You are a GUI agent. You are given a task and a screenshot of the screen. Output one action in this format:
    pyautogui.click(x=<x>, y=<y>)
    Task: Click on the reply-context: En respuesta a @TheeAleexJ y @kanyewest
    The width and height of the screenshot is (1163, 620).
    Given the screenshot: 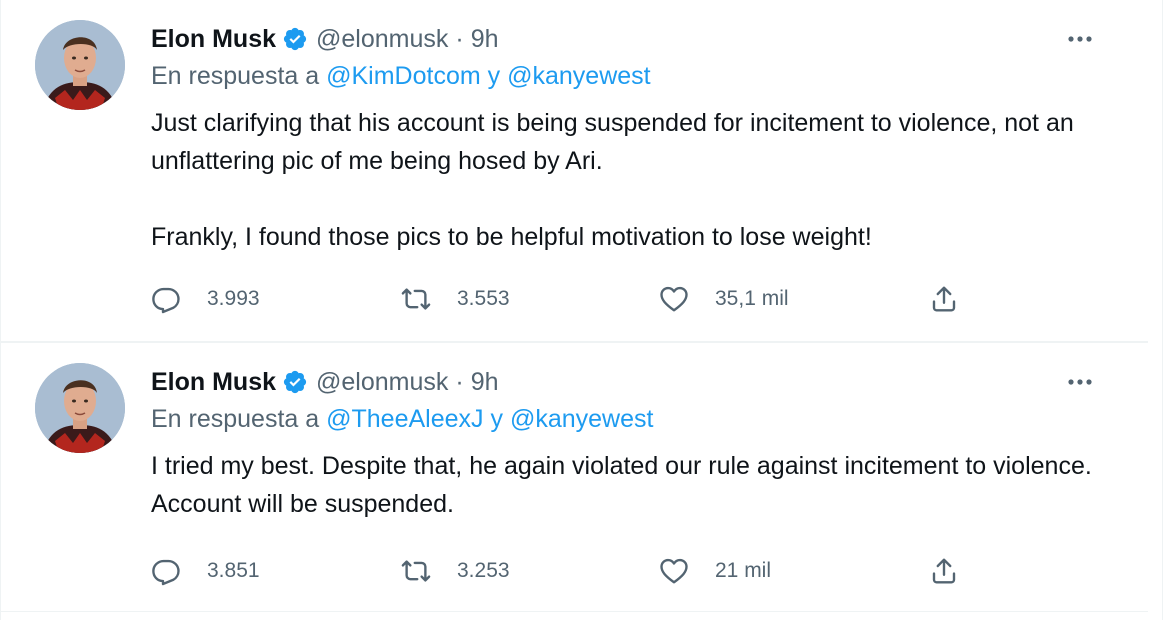 What is the action you would take?
    pyautogui.click(x=402, y=419)
    